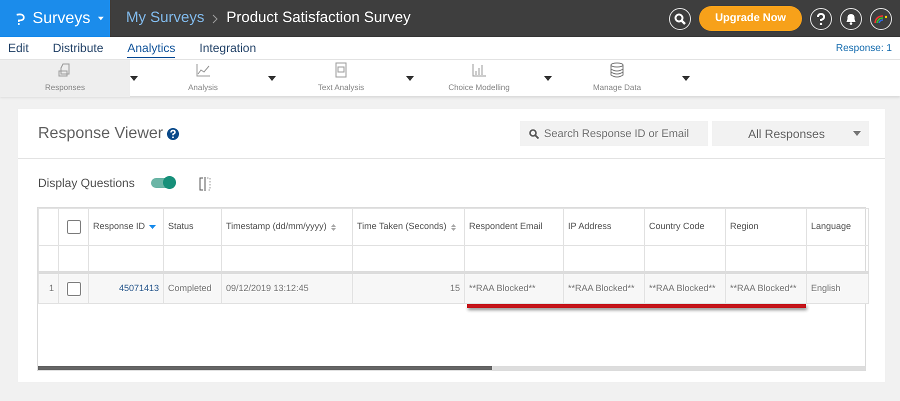  I want to click on table-cell: English, so click(826, 287).